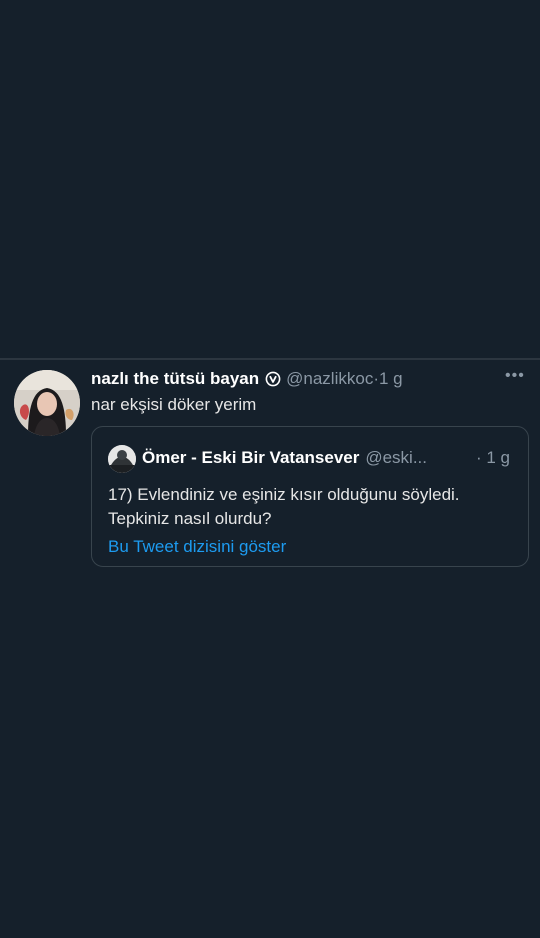 Image resolution: width=540 pixels, height=938 pixels. I want to click on user-avatar, so click(47, 403).